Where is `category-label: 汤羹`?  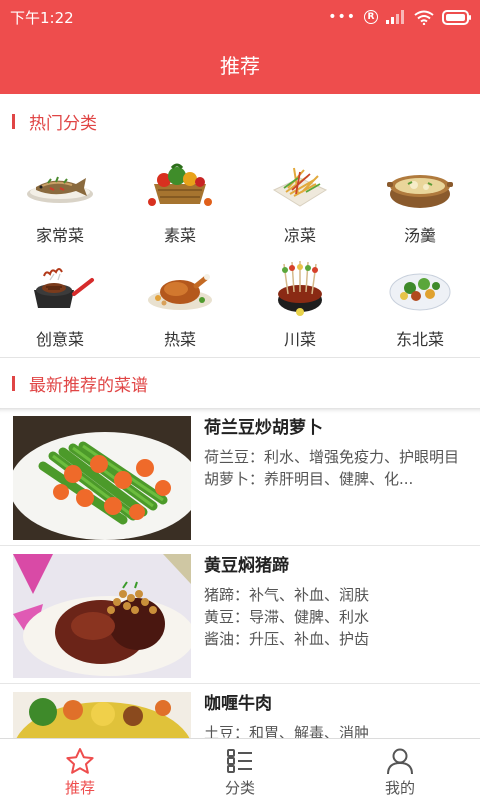 category-label: 汤羹 is located at coordinates (419, 235).